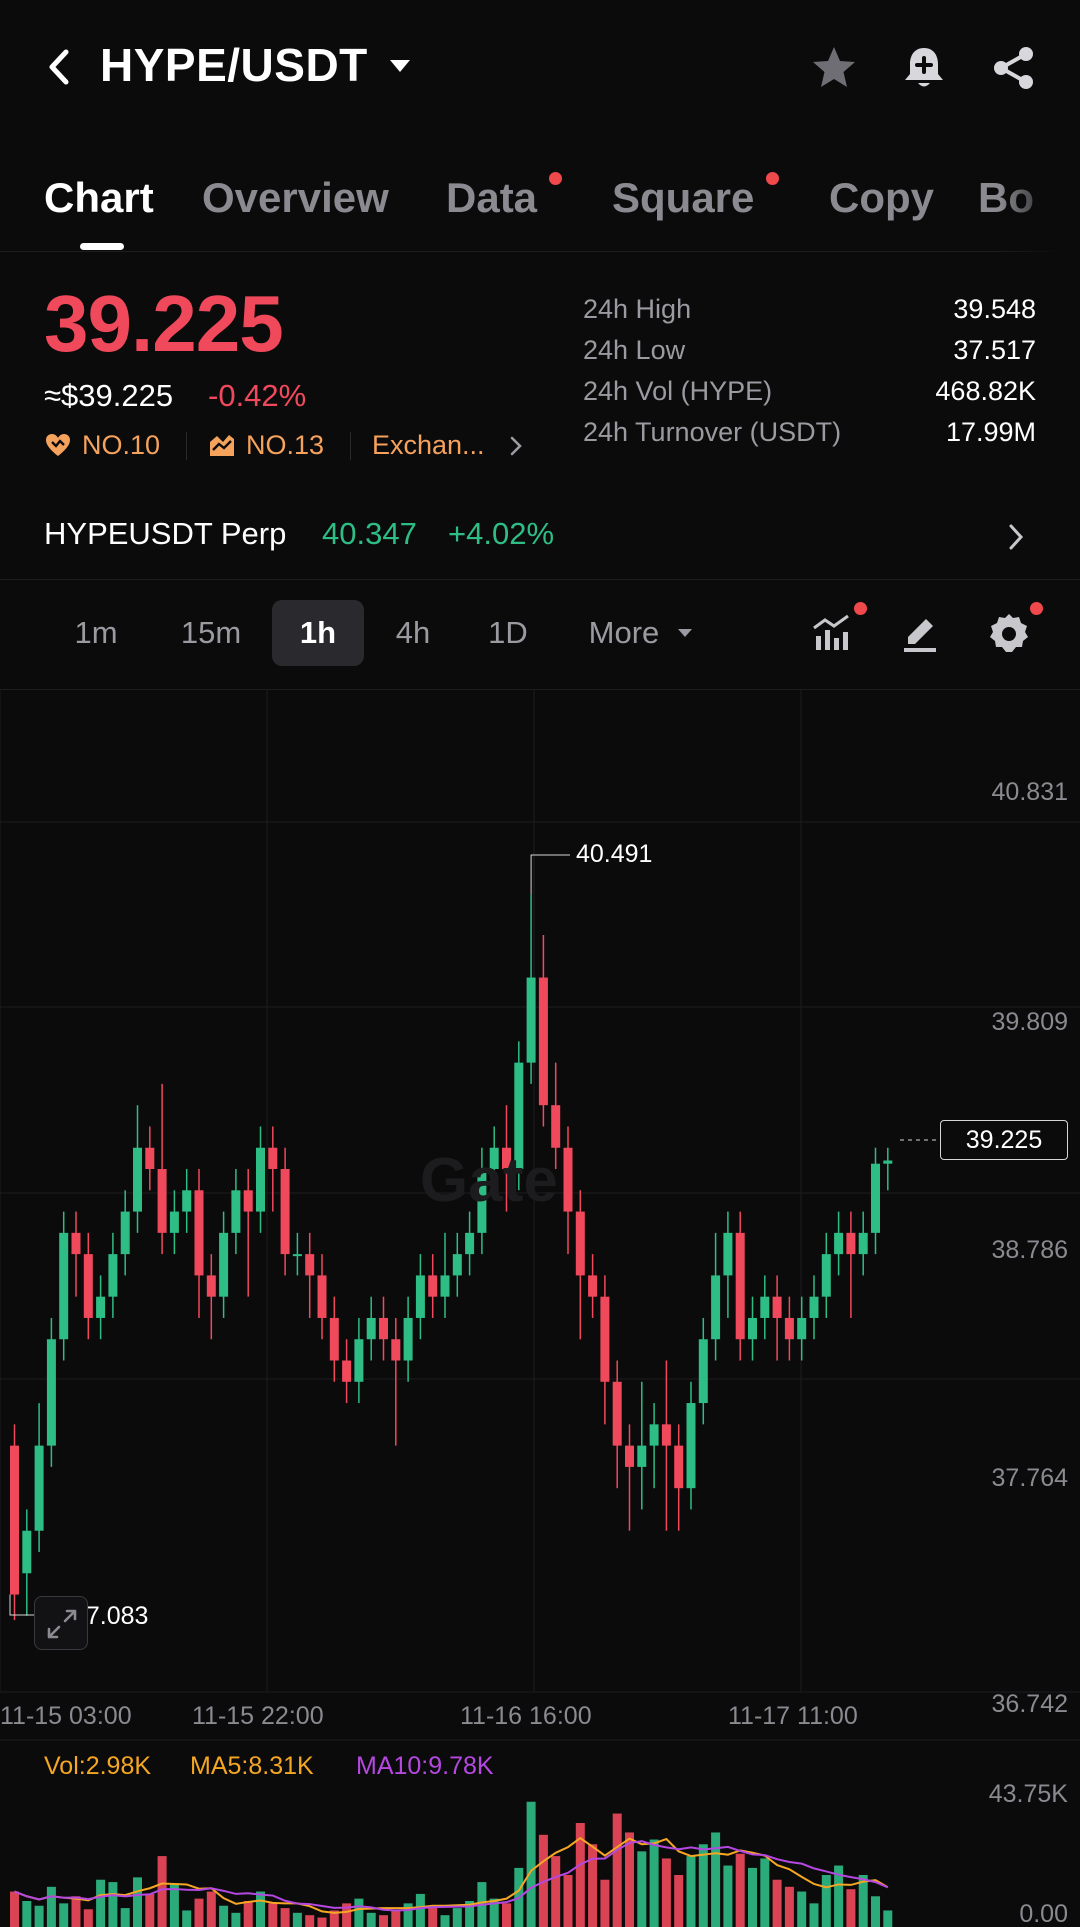 The height and width of the screenshot is (1927, 1080). What do you see at coordinates (712, 432) in the screenshot?
I see `stat-24h-turnover-label: 24h Turnover (USDT)` at bounding box center [712, 432].